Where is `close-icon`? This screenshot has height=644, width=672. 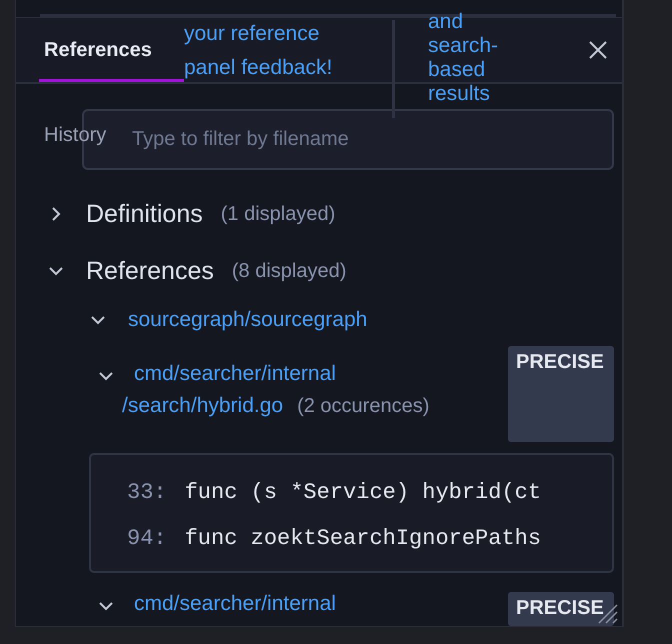 close-icon is located at coordinates (598, 50).